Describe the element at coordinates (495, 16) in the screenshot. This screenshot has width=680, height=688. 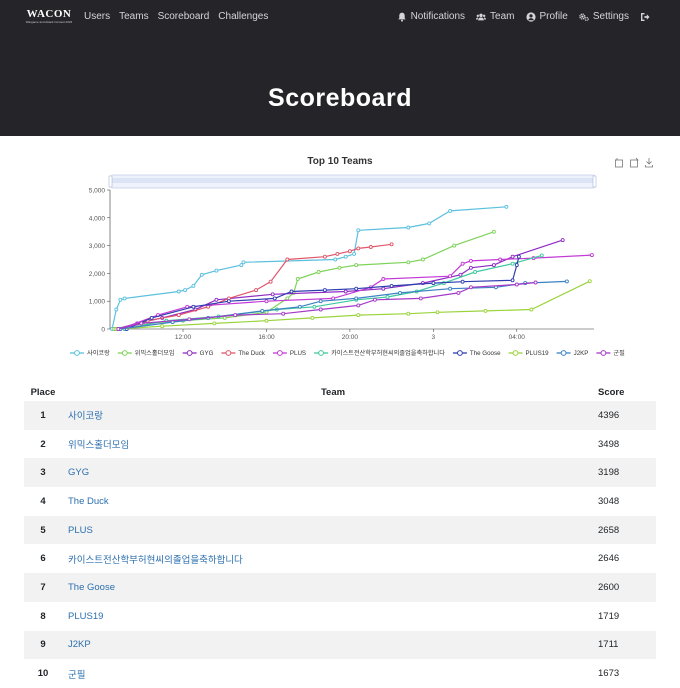
I see `nav-team: Team` at that location.